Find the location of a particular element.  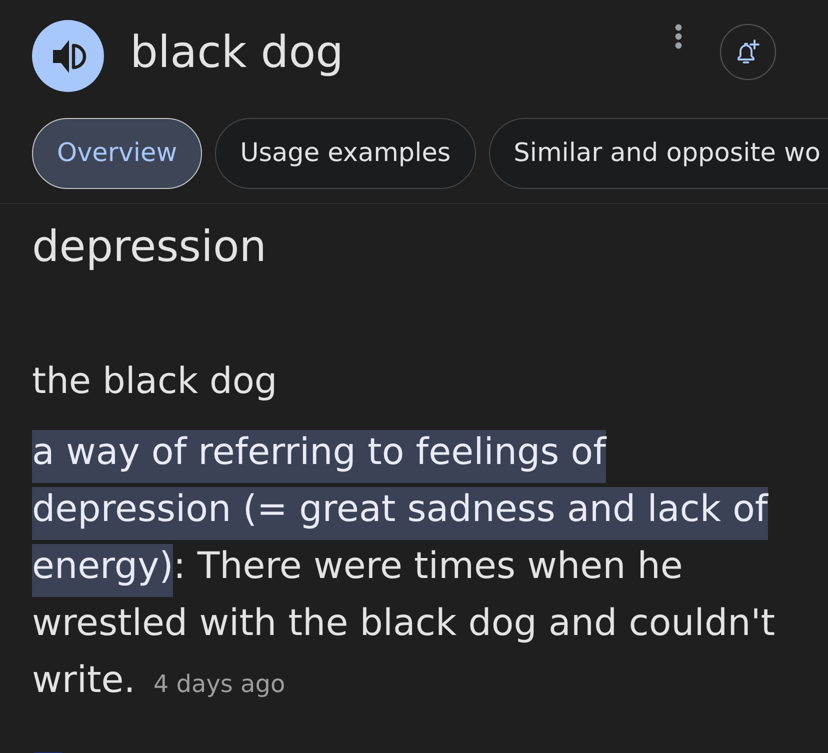

tab: Overview is located at coordinates (117, 153).